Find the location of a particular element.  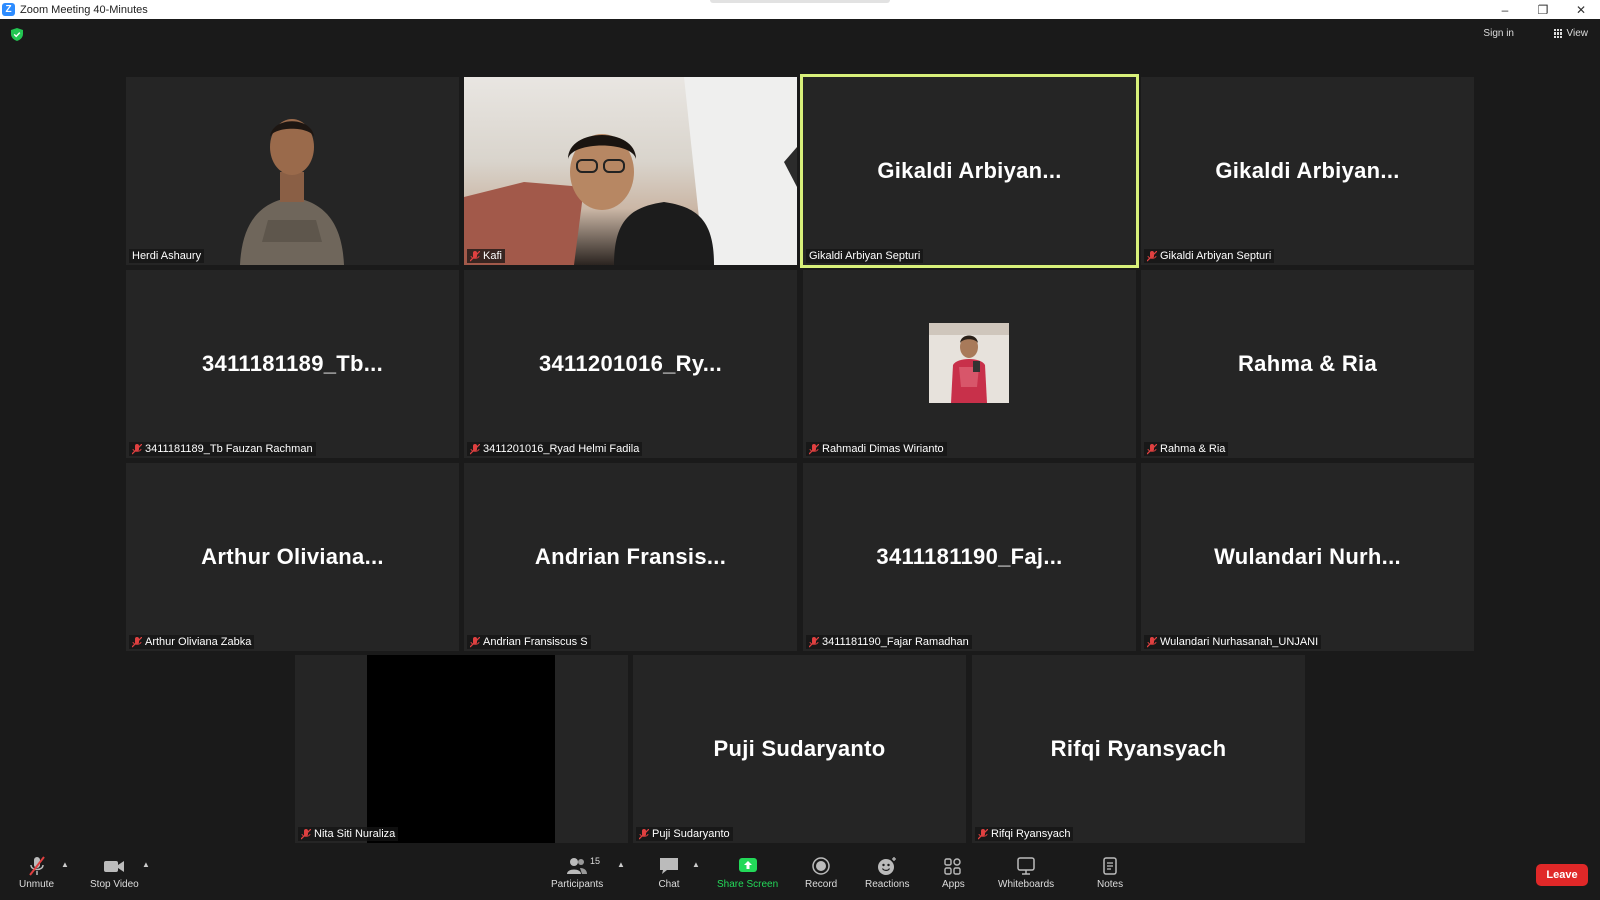

profile-picture is located at coordinates (969, 363).